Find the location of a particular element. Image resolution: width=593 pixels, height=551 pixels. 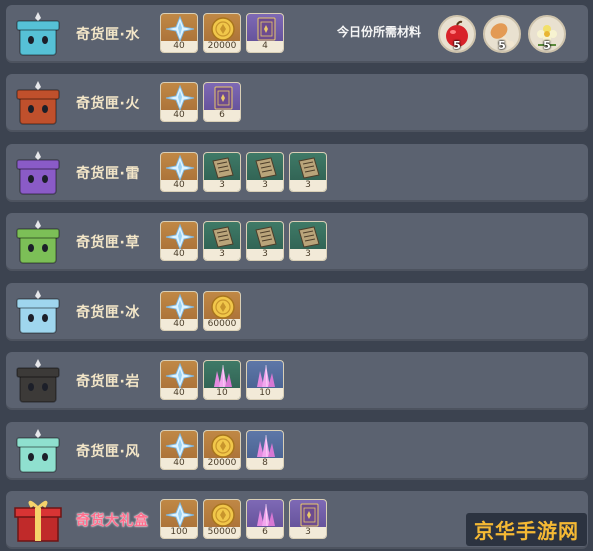

reward-list: 40 60000 is located at coordinates (200, 311).